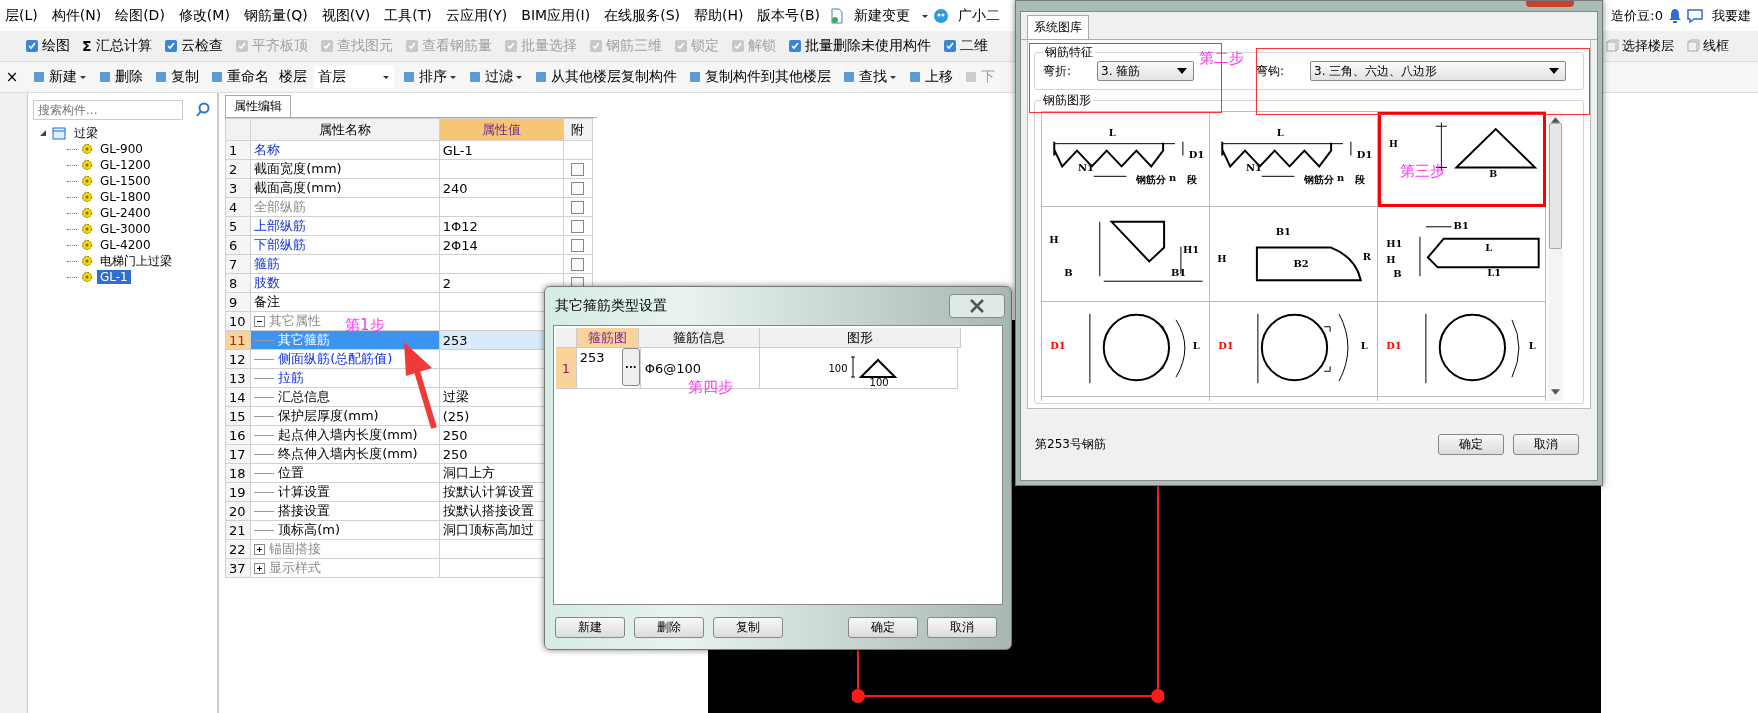  I want to click on shape-tile: B1 H1 H B L L1, so click(1462, 254).